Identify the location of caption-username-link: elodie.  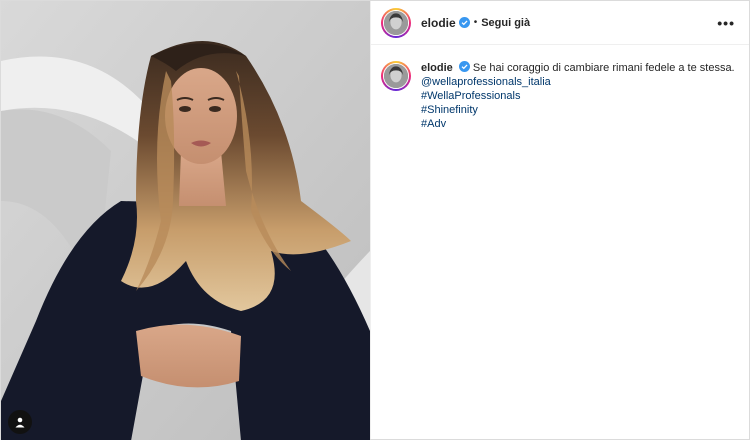
(437, 68).